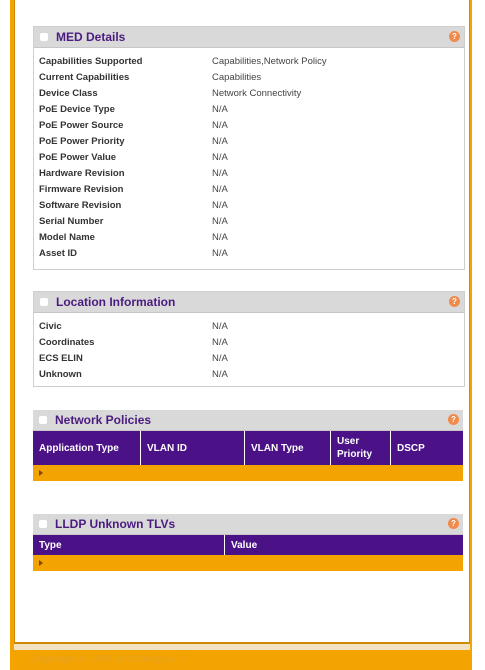  I want to click on kv-label: Serial Number, so click(71, 221).